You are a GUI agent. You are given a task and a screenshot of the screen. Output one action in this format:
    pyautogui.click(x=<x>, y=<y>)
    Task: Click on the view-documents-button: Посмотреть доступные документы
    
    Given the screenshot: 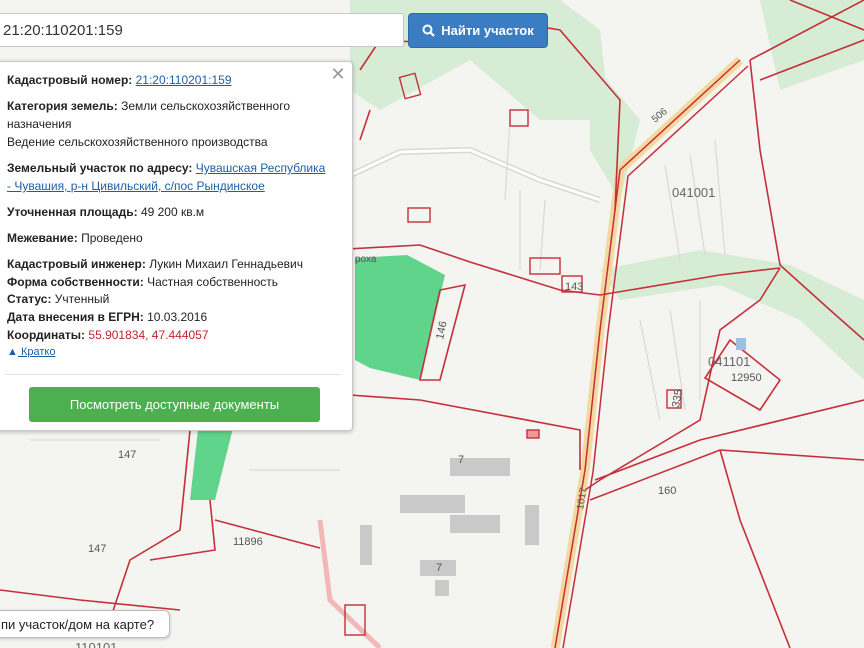 What is the action you would take?
    pyautogui.click(x=174, y=404)
    